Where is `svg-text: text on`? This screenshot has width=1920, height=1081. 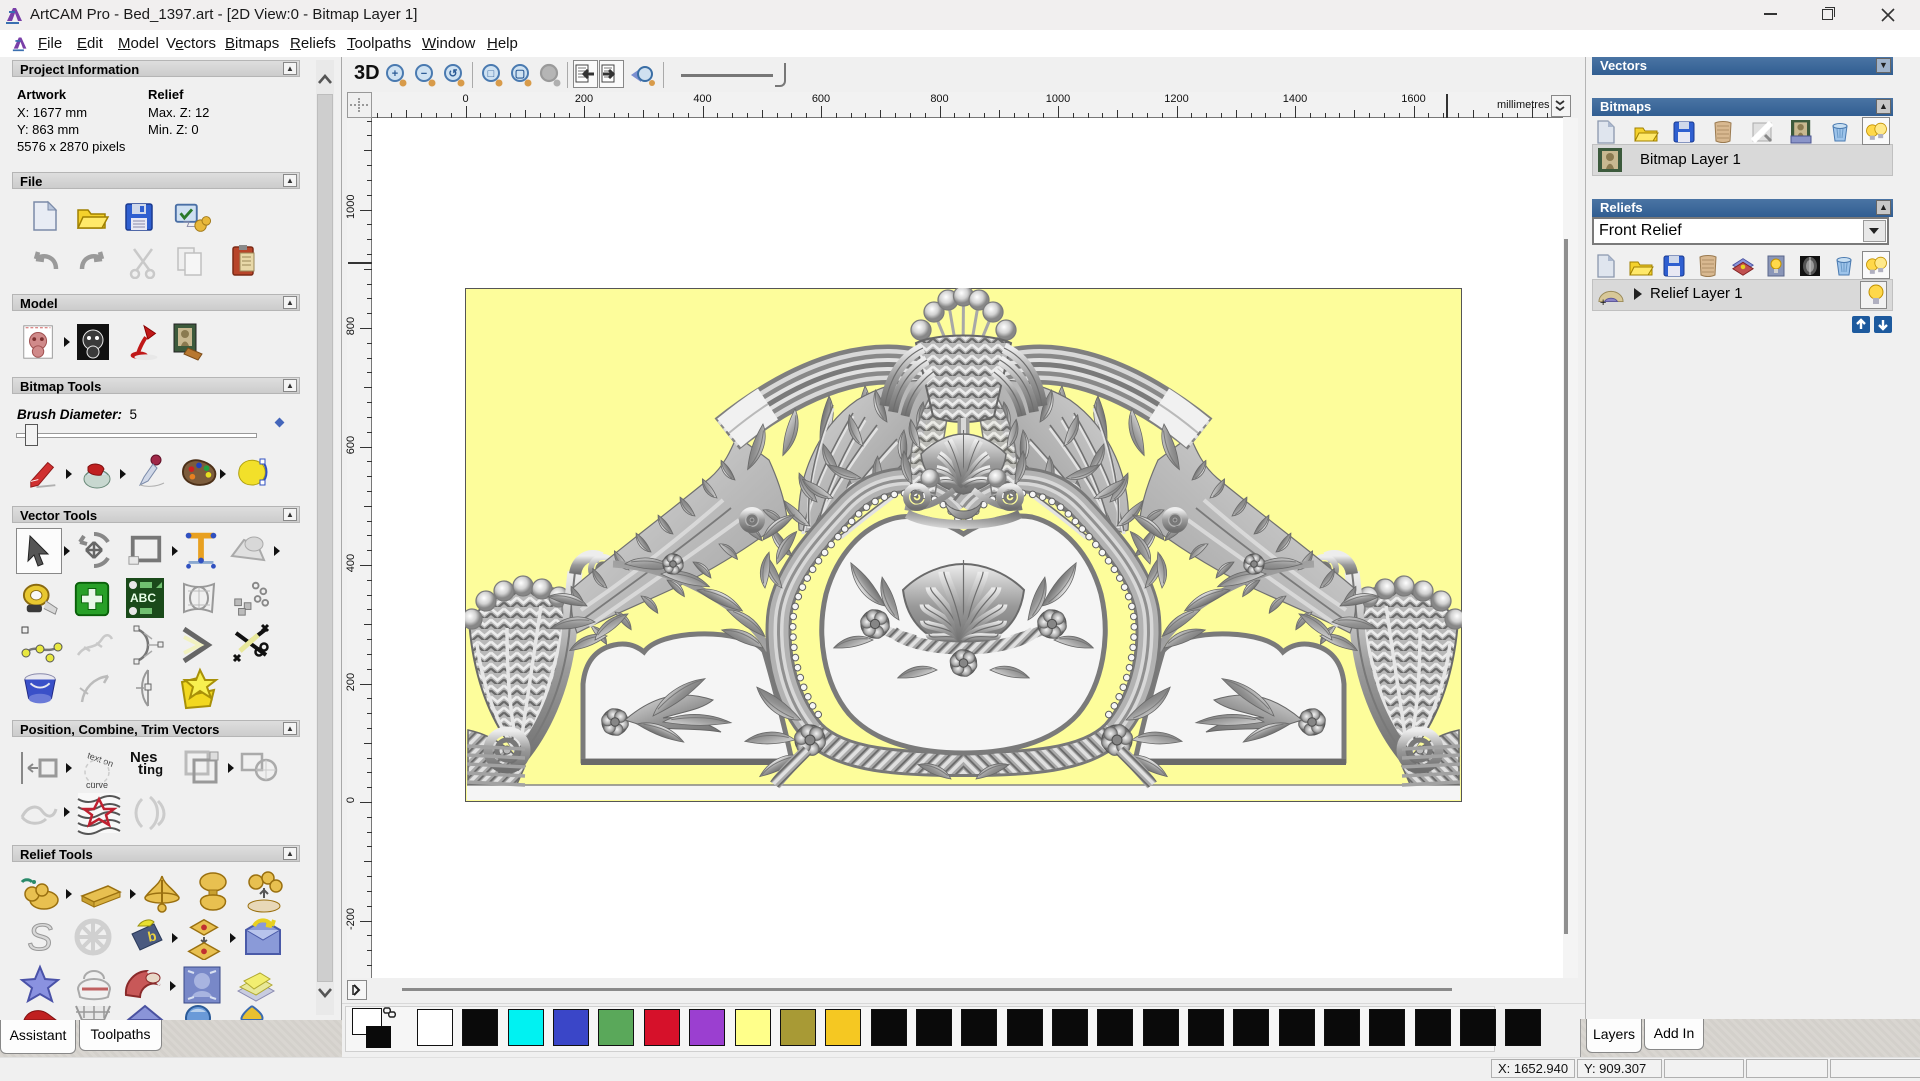
svg-text: text on is located at coordinates (100, 759).